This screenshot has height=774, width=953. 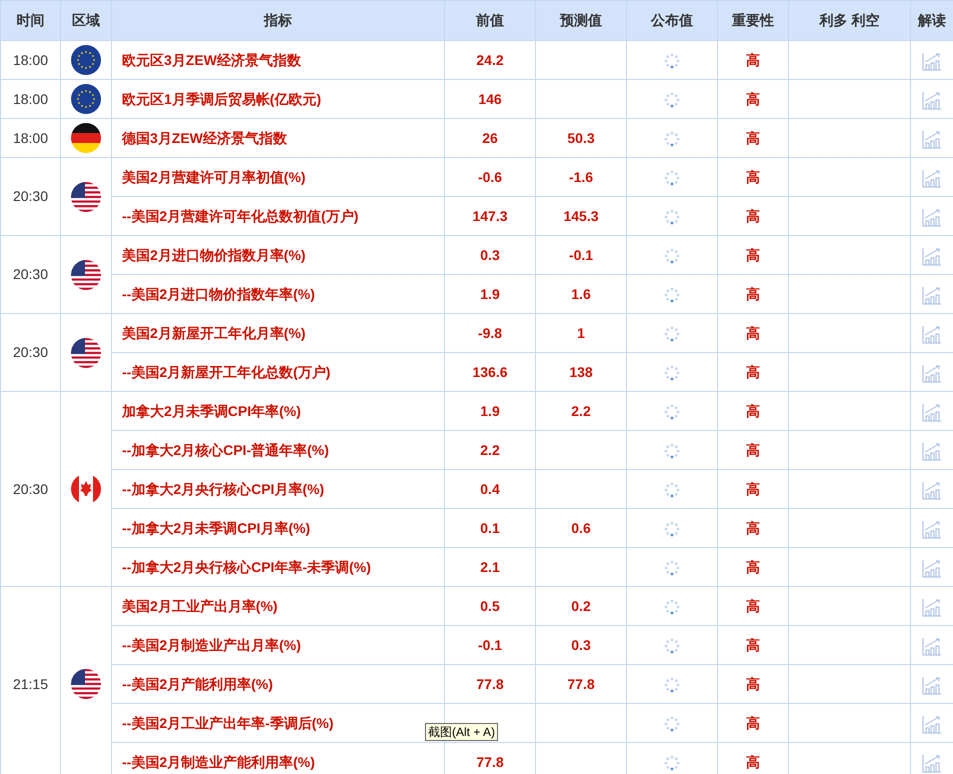 I want to click on forecast-value: 145.3, so click(x=581, y=216).